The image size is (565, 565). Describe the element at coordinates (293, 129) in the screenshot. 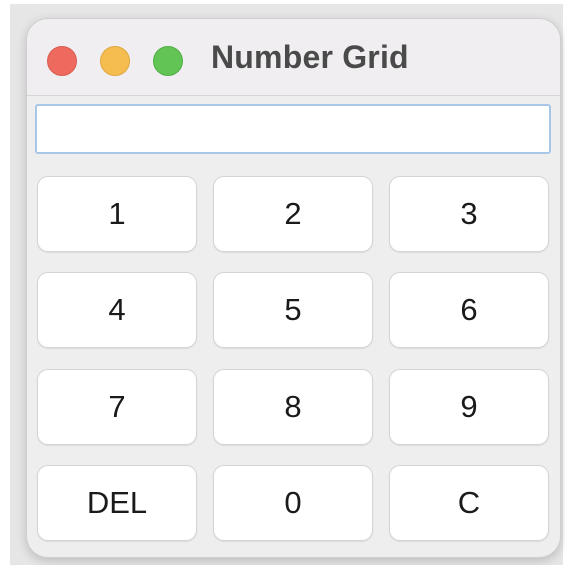

I see `number-display-input` at that location.